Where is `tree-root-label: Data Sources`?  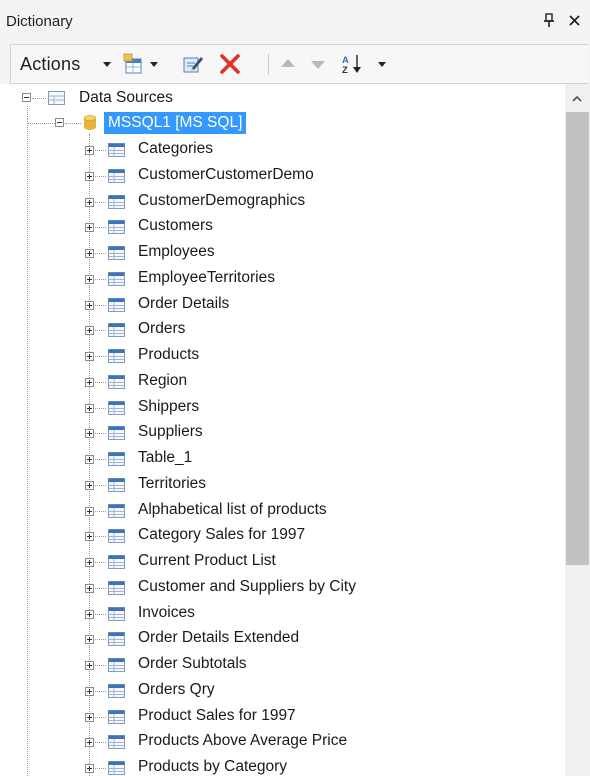 tree-root-label: Data Sources is located at coordinates (126, 98).